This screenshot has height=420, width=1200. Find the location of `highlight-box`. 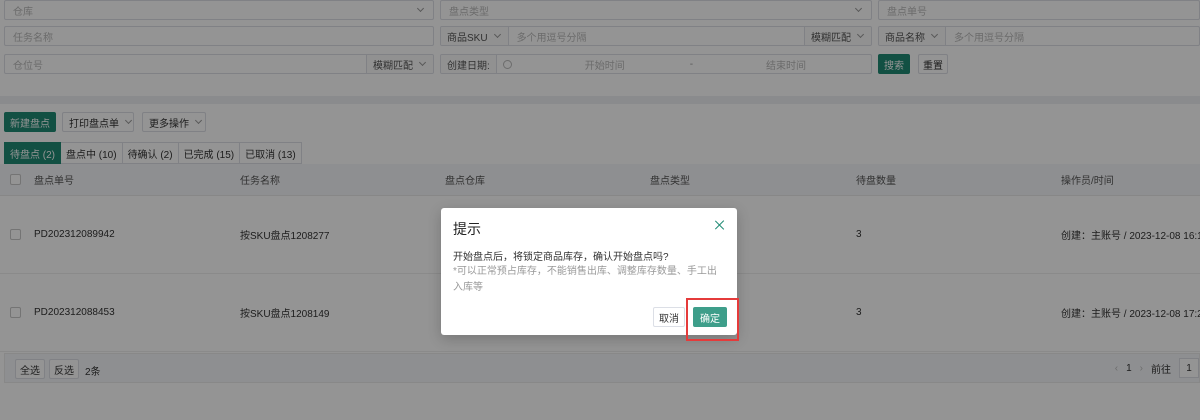

highlight-box is located at coordinates (712, 319).